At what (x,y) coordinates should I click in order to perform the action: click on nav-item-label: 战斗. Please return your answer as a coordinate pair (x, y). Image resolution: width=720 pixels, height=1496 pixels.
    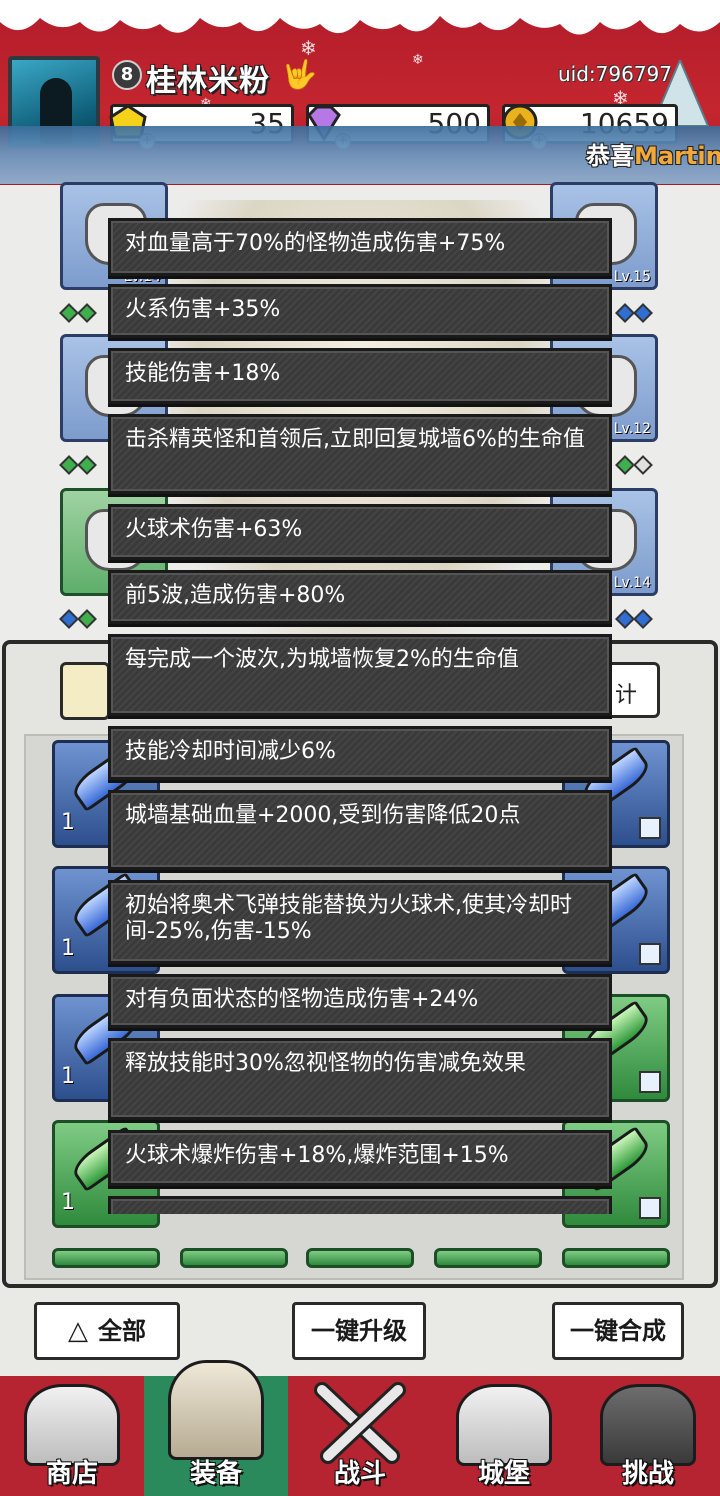
    Looking at the image, I should click on (359, 1474).